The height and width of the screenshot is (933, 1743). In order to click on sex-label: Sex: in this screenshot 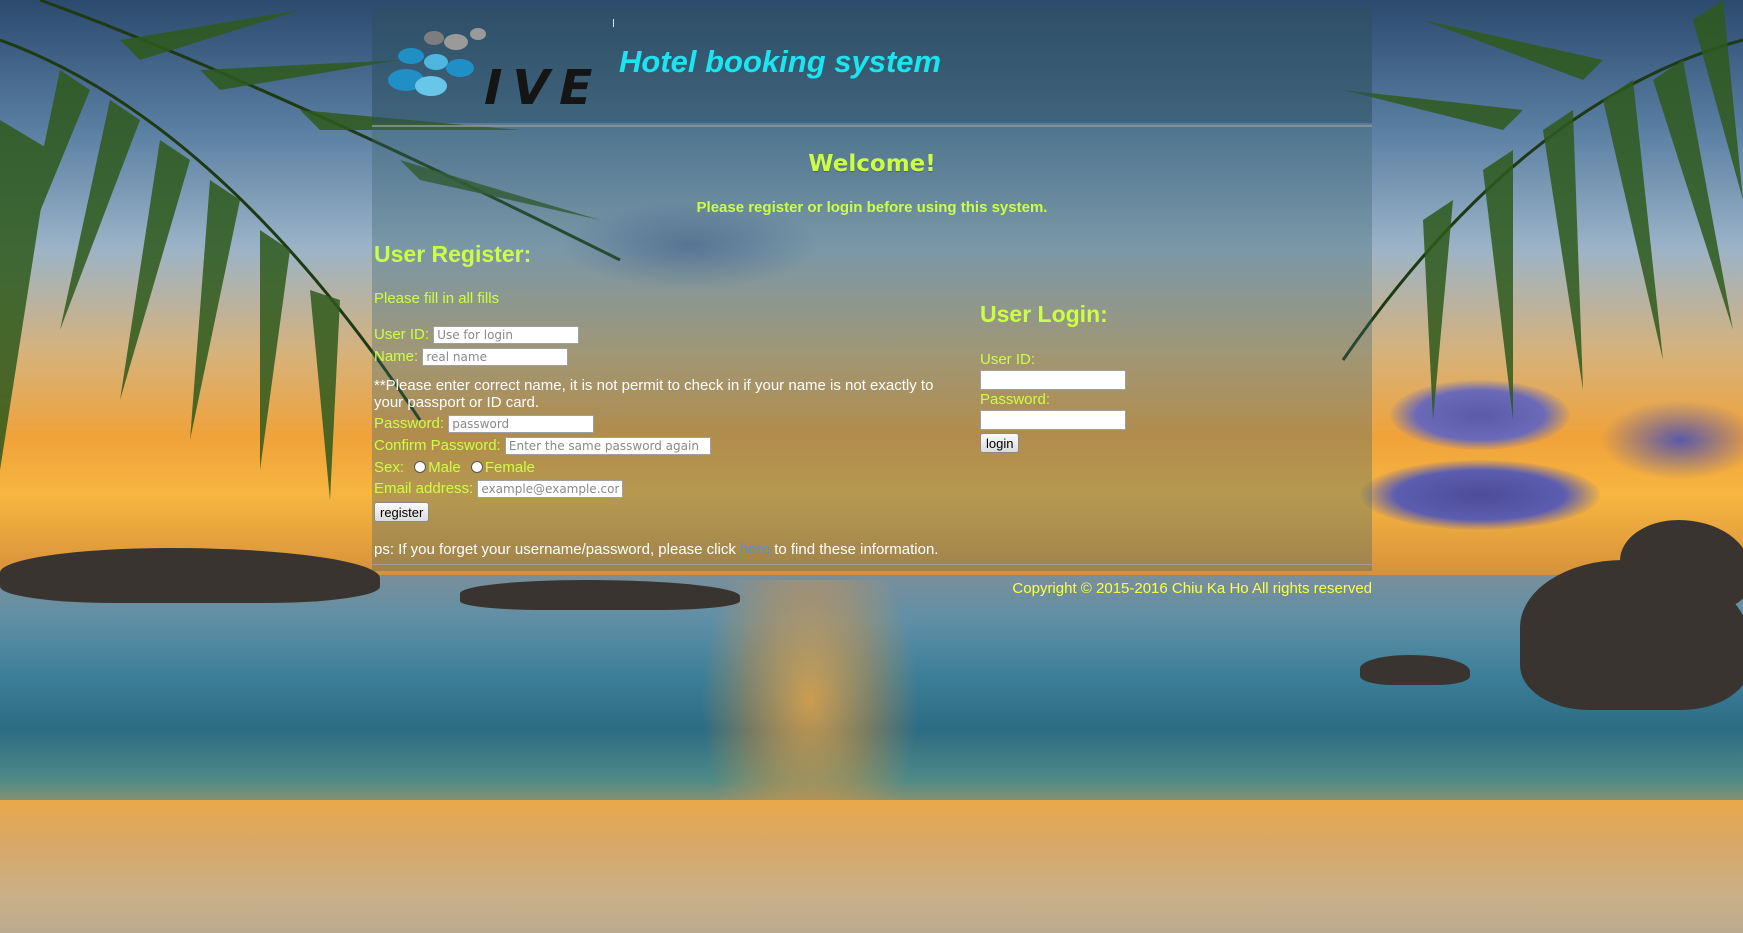, I will do `click(389, 467)`.